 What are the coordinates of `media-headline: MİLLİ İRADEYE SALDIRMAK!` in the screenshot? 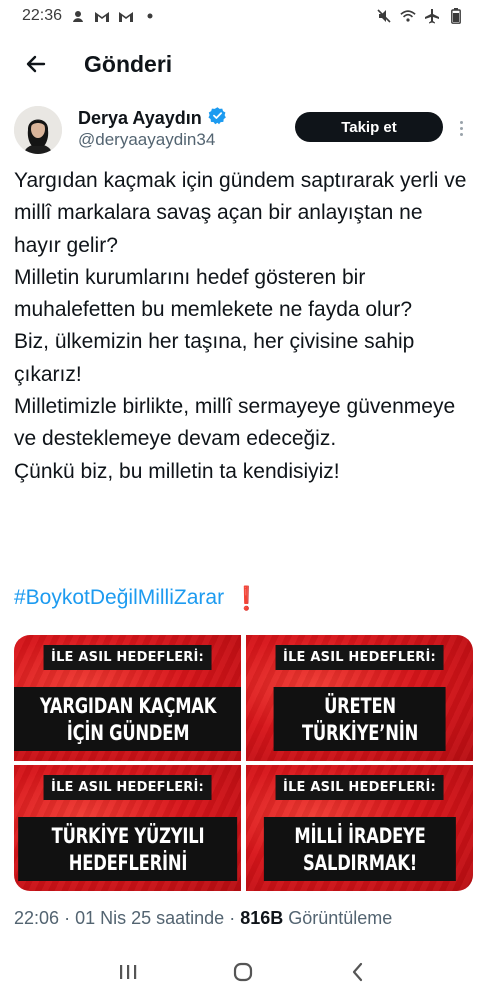 It's located at (359, 849).